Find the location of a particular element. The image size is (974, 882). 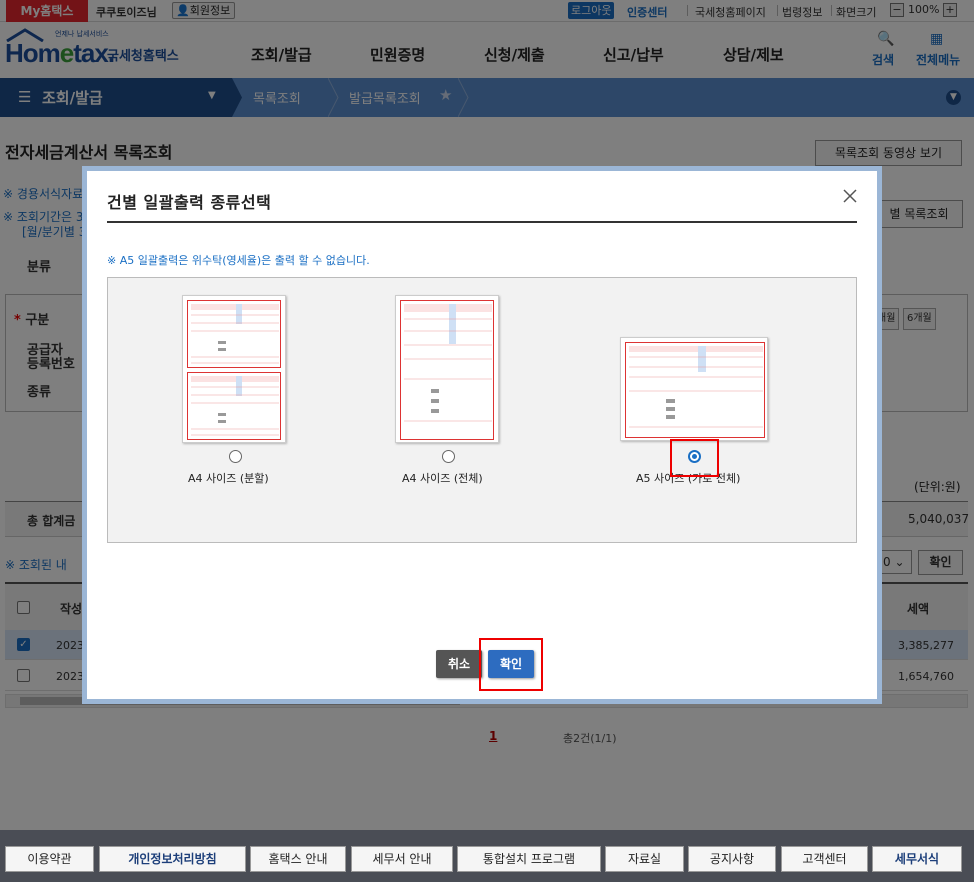

a5-landscape-preview is located at coordinates (694, 389).